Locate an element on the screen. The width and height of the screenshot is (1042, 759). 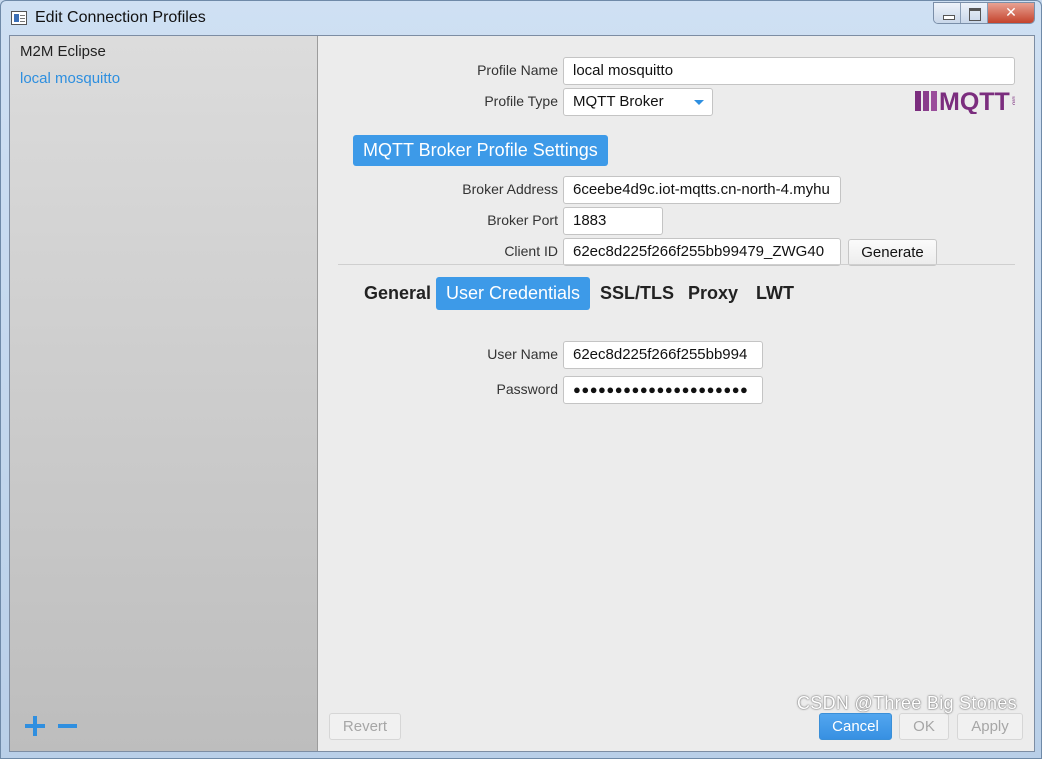
tab-proxy: Proxy is located at coordinates (713, 293).